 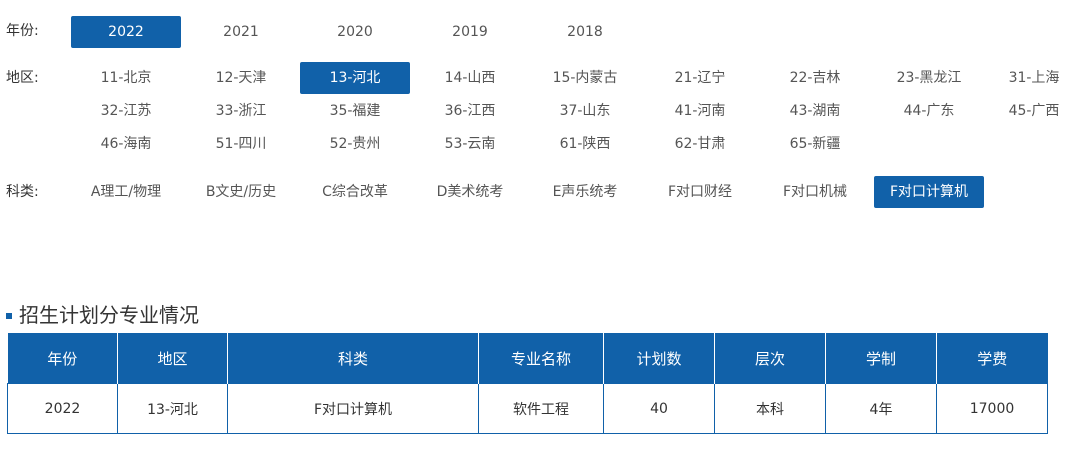 I want to click on region-option: 45-广西, so click(x=1034, y=111).